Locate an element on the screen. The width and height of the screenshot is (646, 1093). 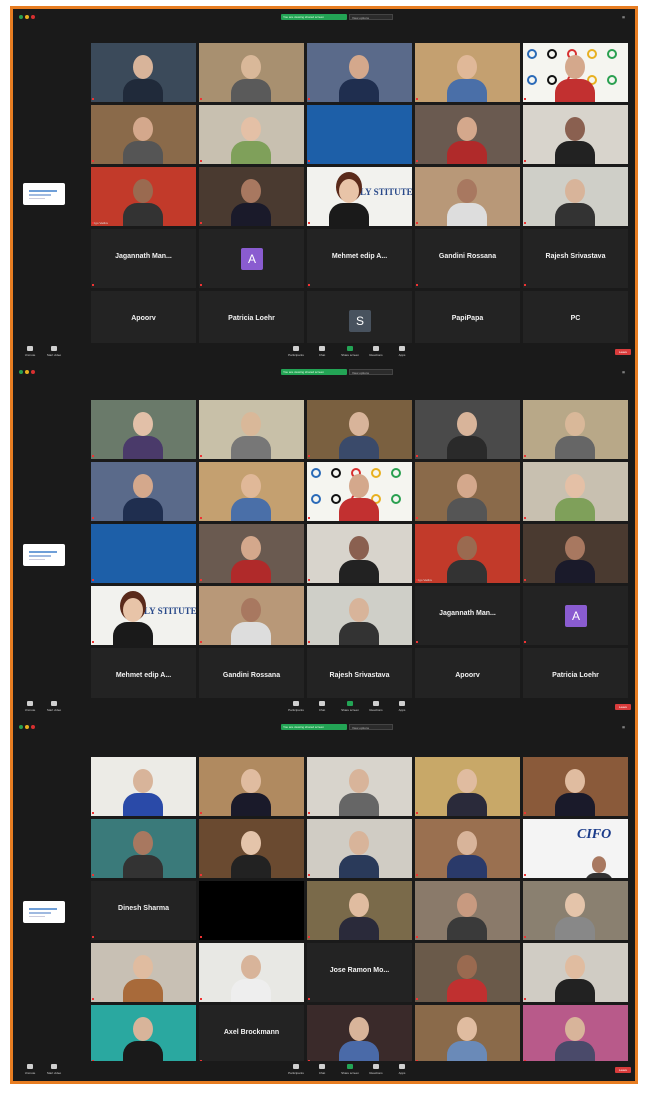
participant-tile: CIFO is located at coordinates (575, 848).